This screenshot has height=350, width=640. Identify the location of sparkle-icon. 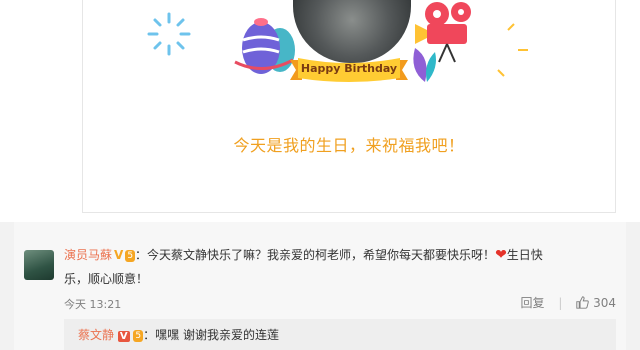
(169, 34).